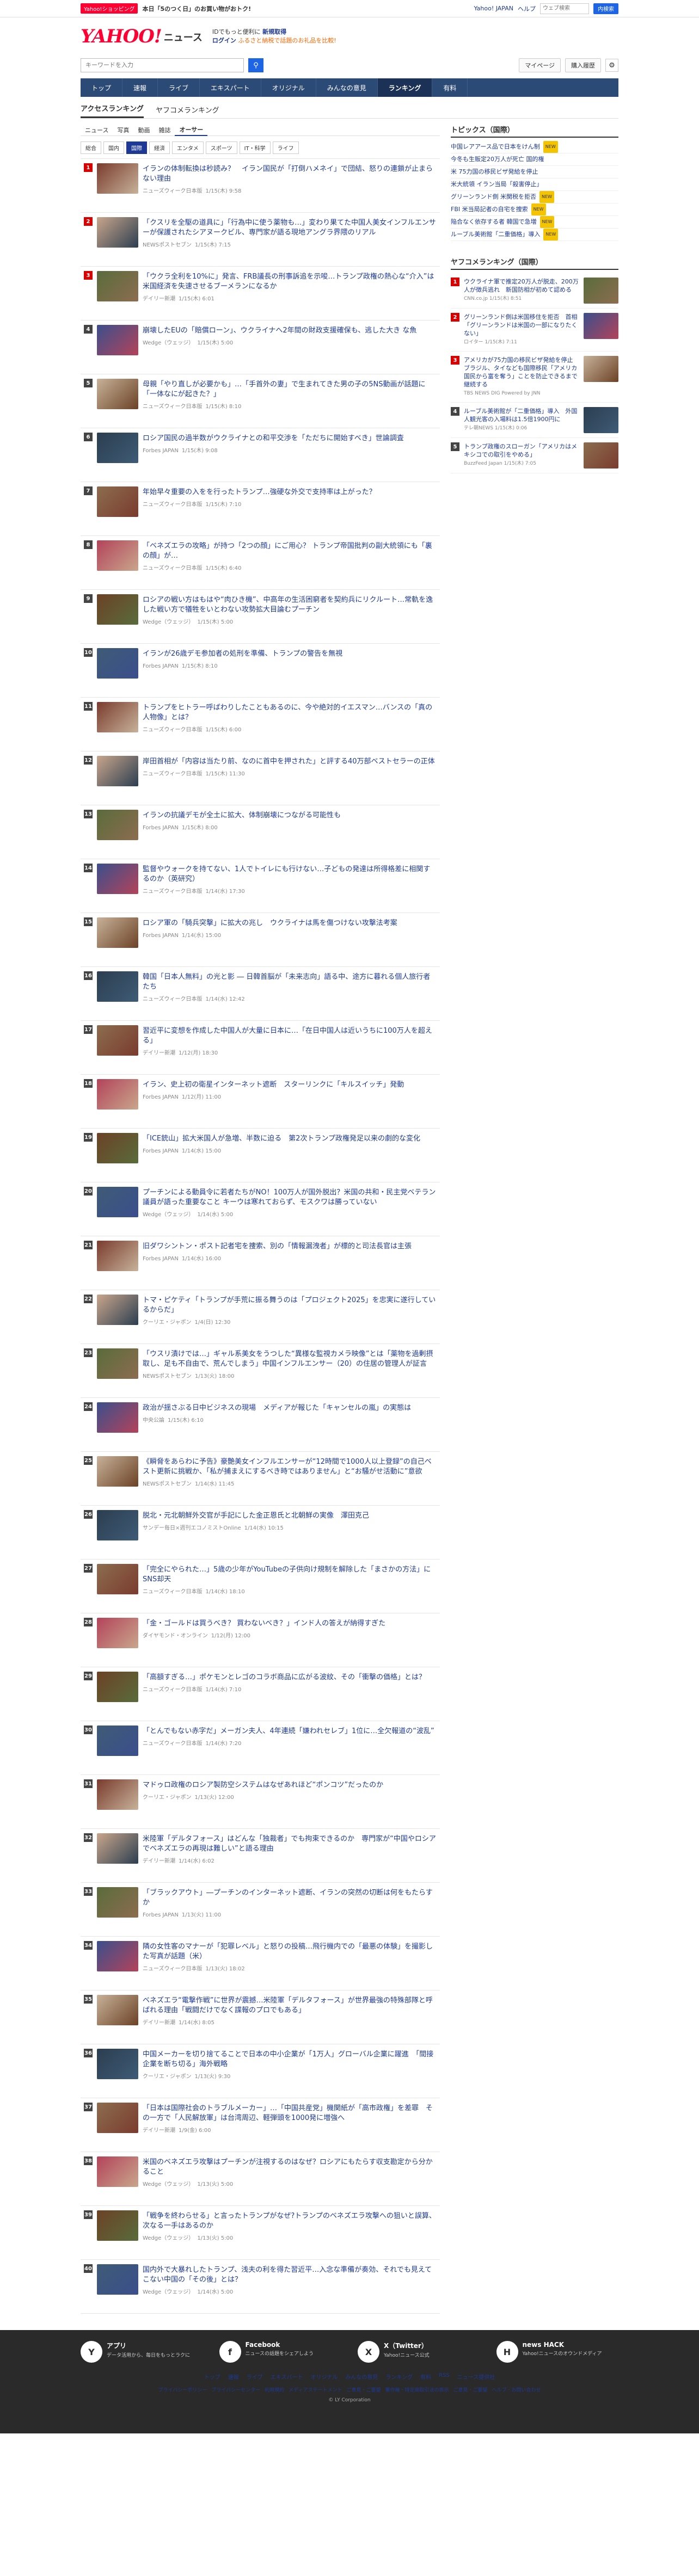  I want to click on footer-link: トップ, so click(212, 2376).